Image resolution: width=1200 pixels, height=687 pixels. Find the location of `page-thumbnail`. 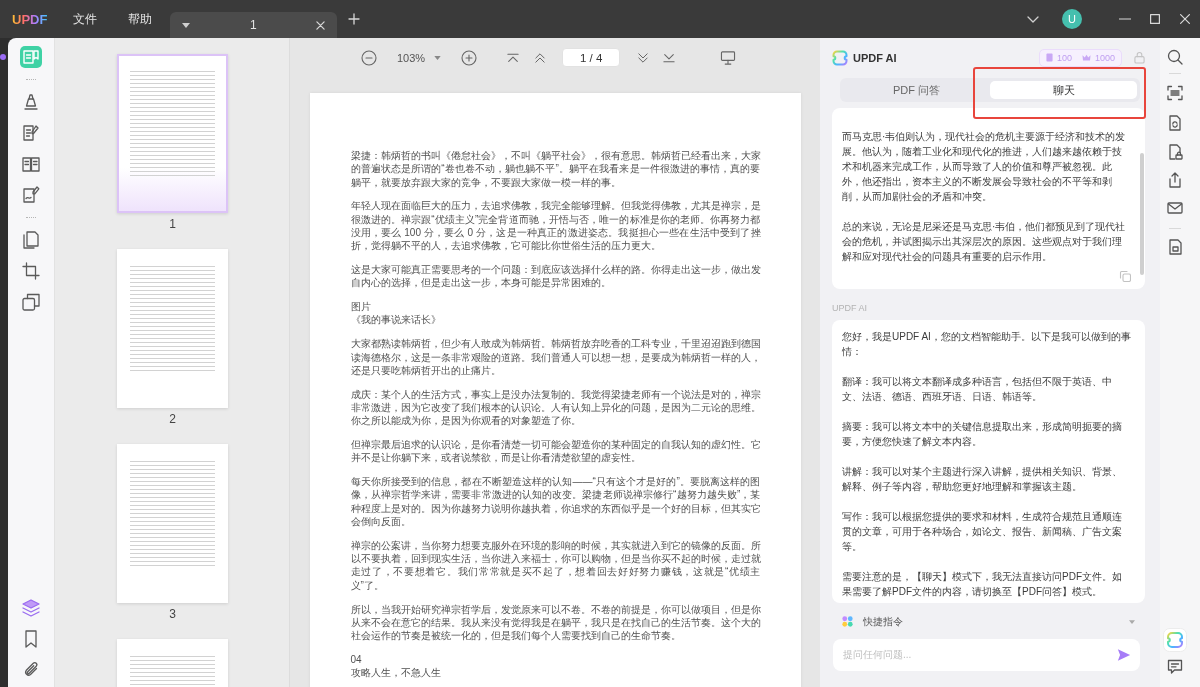

page-thumbnail is located at coordinates (172, 133).